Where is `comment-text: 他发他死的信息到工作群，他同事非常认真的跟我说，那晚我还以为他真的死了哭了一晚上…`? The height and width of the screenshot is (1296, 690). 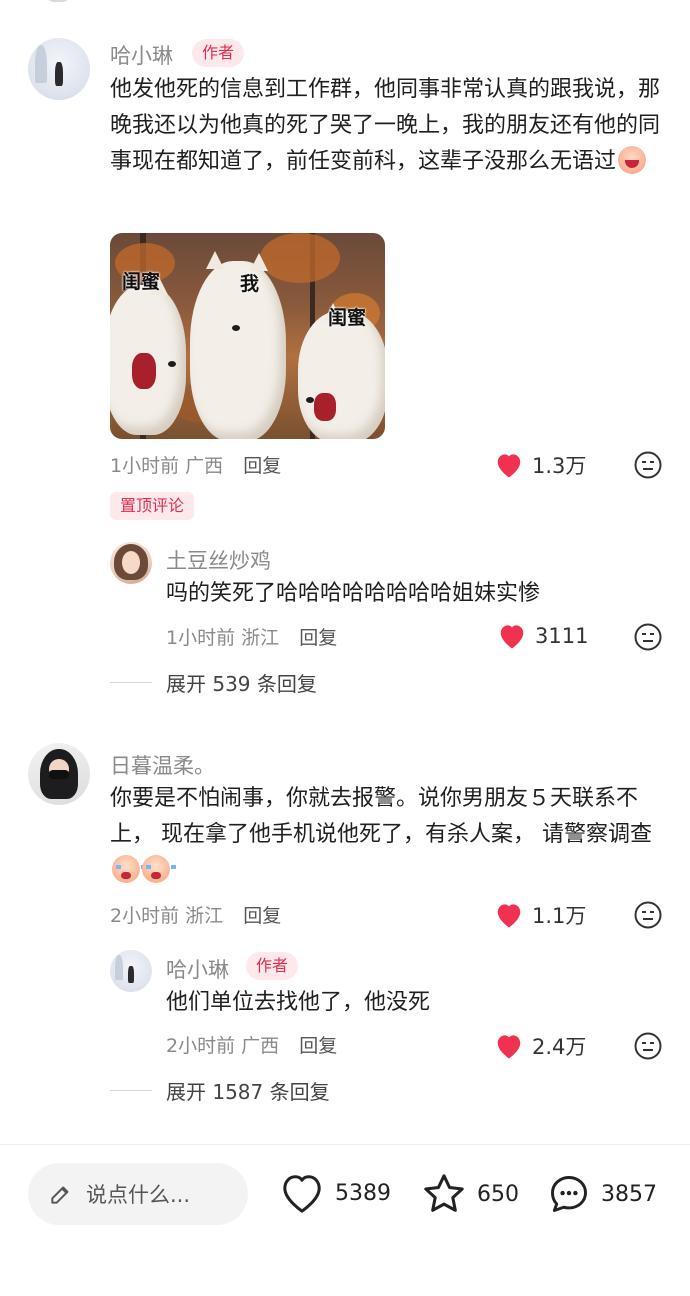
comment-text: 他发他死的信息到工作群，他同事非常认真的跟我说，那晚我还以为他真的死了哭了一晚上… is located at coordinates (385, 125).